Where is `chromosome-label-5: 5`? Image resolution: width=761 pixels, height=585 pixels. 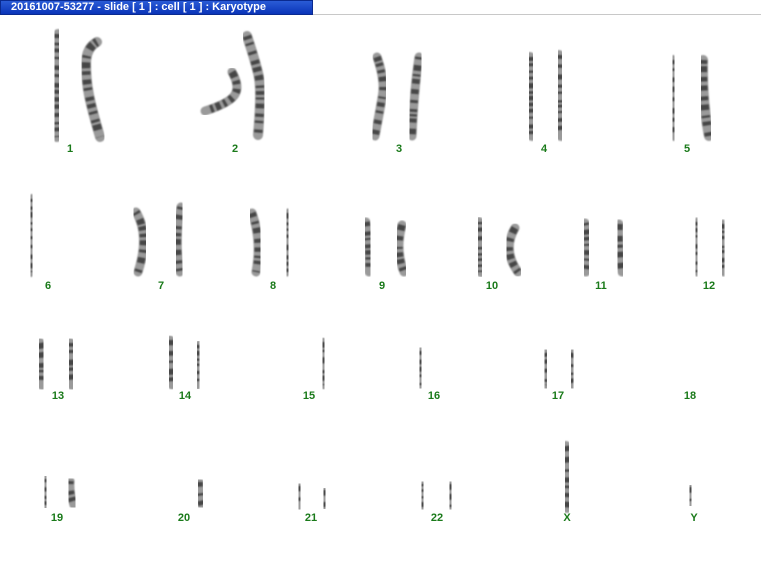
chromosome-label-5: 5 is located at coordinates (687, 149).